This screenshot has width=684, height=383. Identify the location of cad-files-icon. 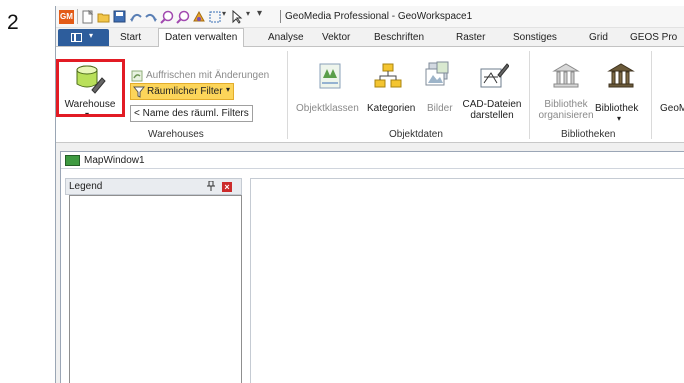
(494, 75).